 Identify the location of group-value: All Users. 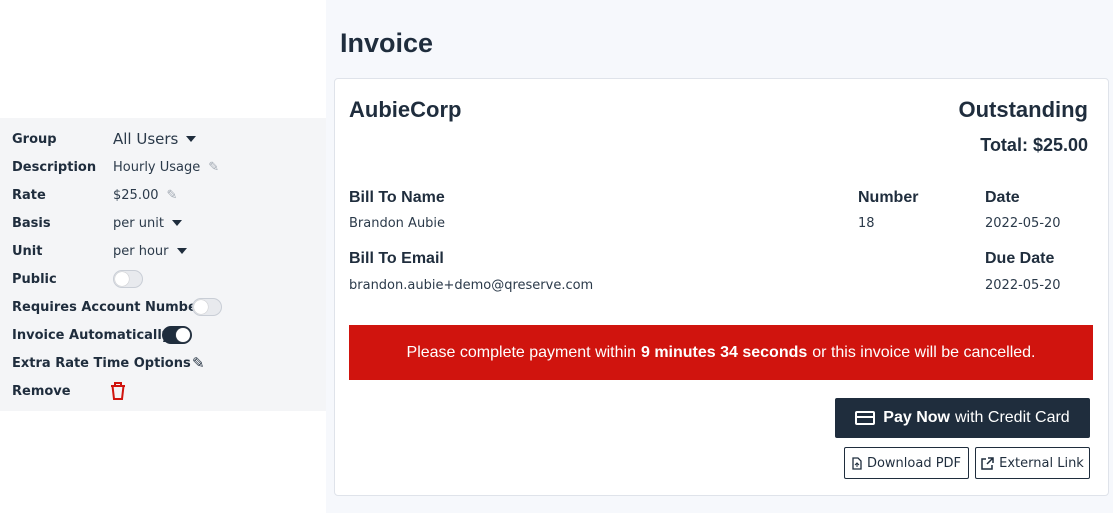
(146, 139).